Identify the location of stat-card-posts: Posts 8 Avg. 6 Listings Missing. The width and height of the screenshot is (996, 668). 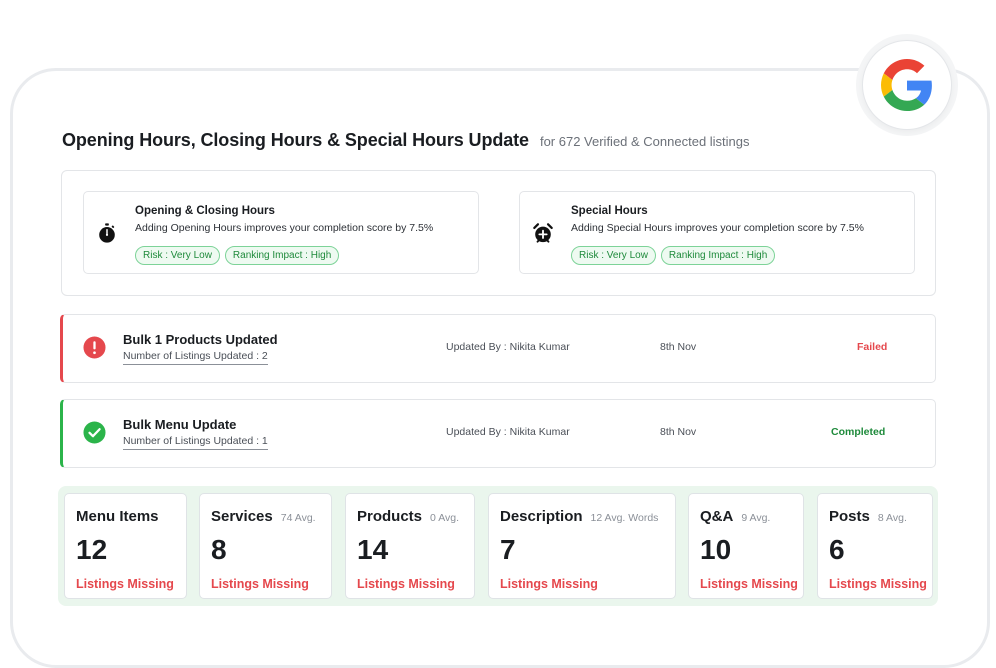
(875, 546).